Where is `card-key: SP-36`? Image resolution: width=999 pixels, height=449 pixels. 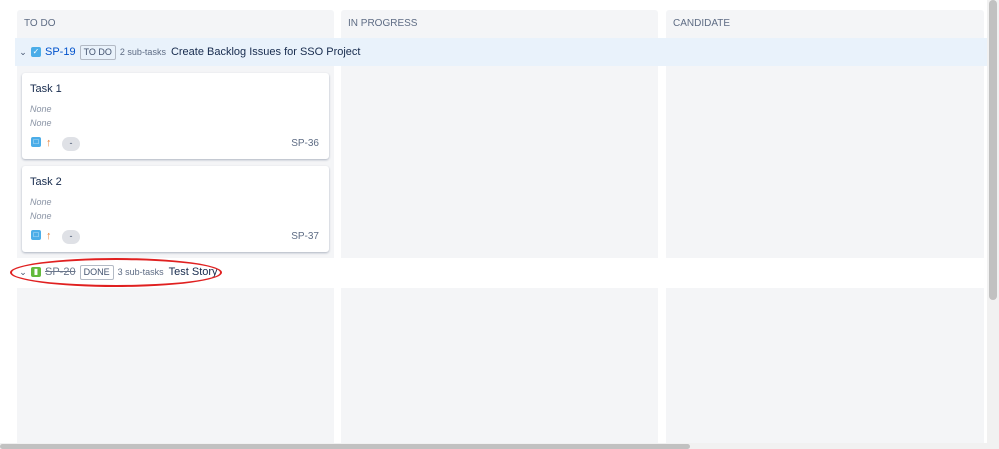
card-key: SP-36 is located at coordinates (305, 143).